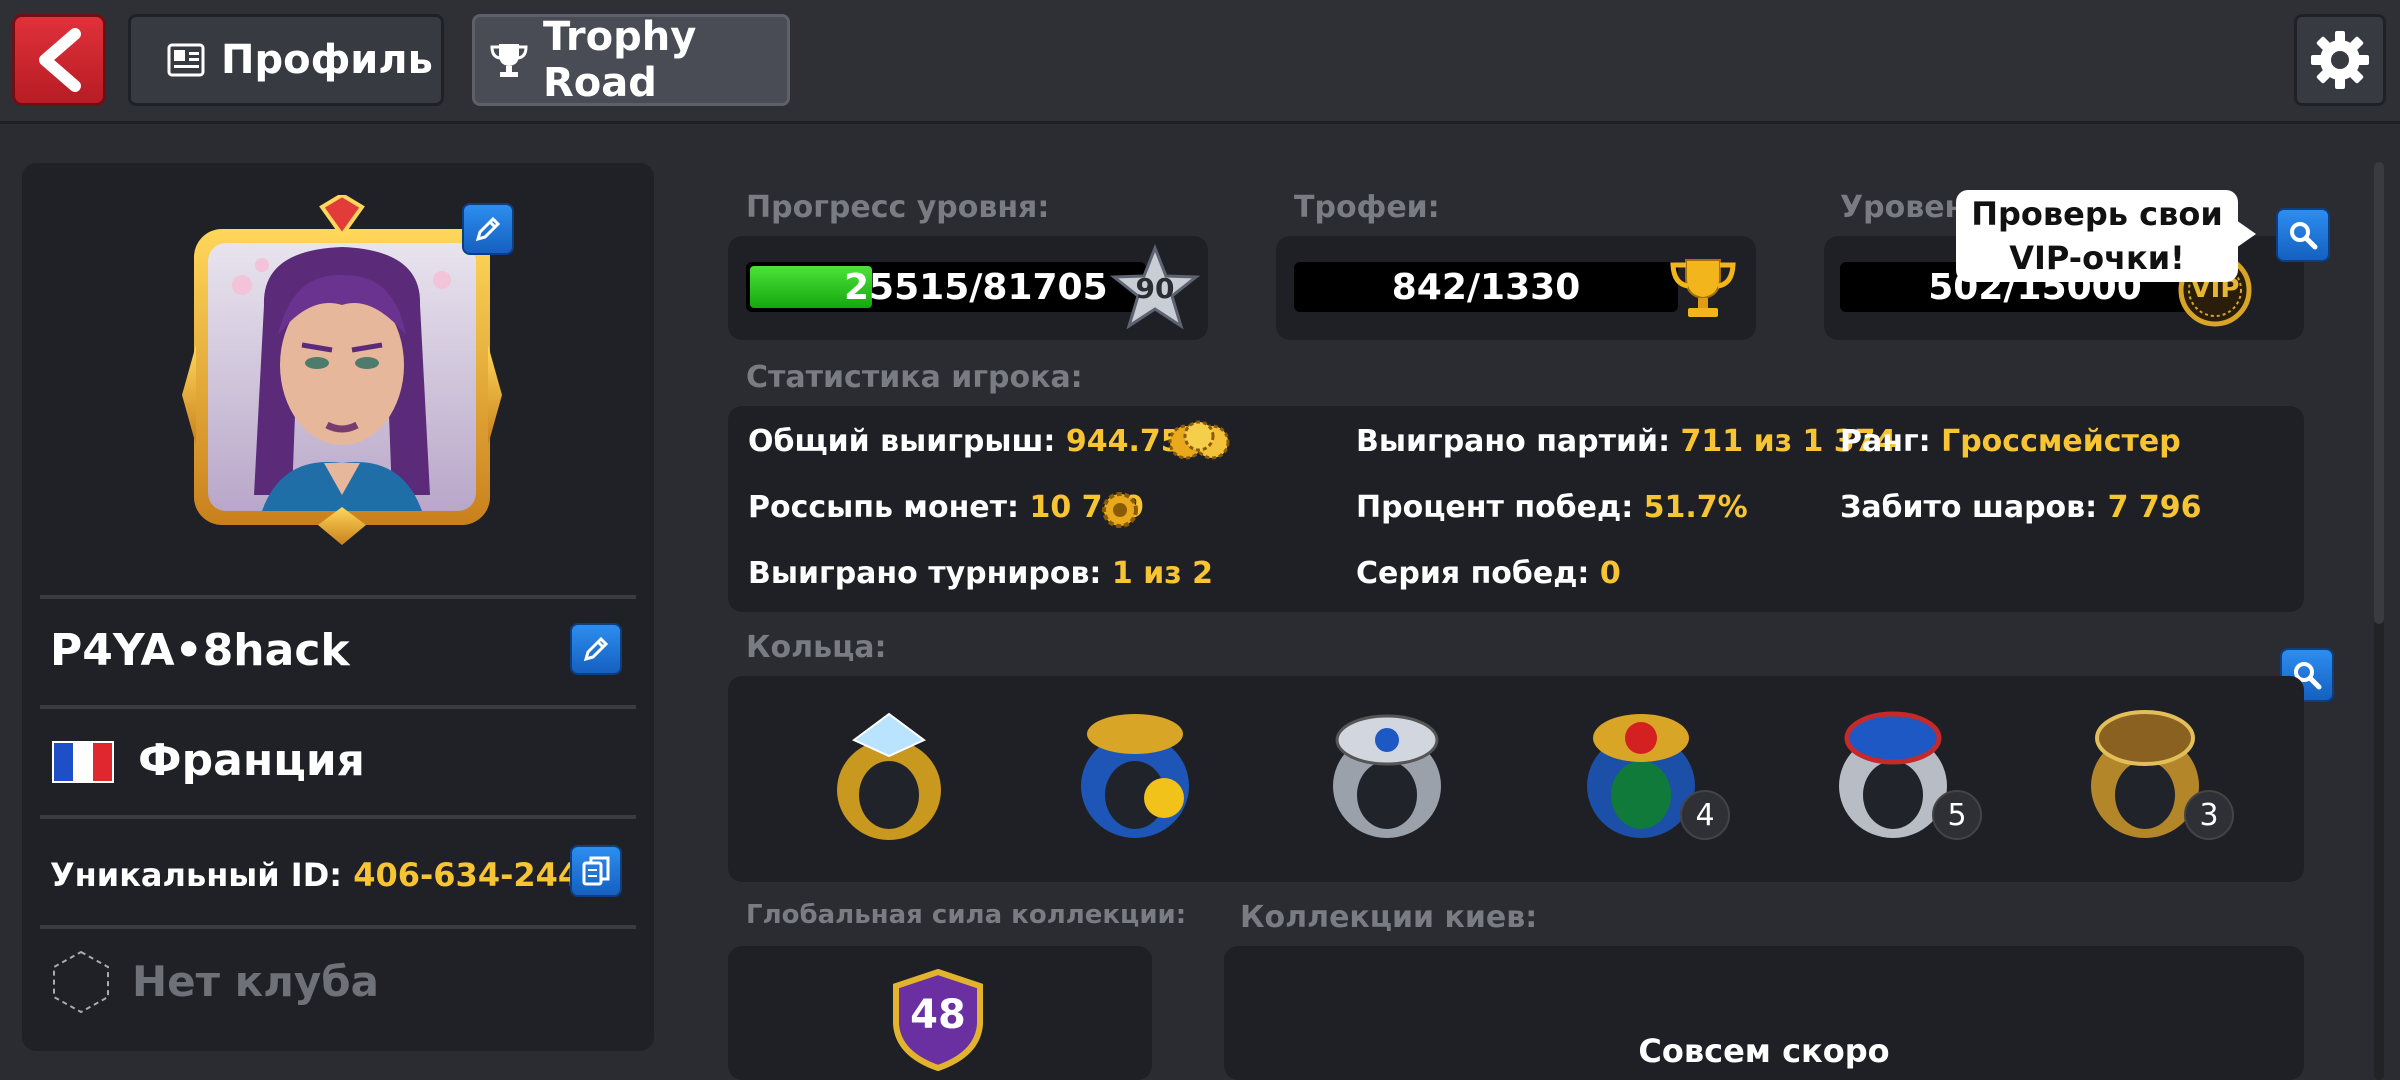 The height and width of the screenshot is (1080, 2400). What do you see at coordinates (889, 775) in the screenshot?
I see `heist-ring-icon` at bounding box center [889, 775].